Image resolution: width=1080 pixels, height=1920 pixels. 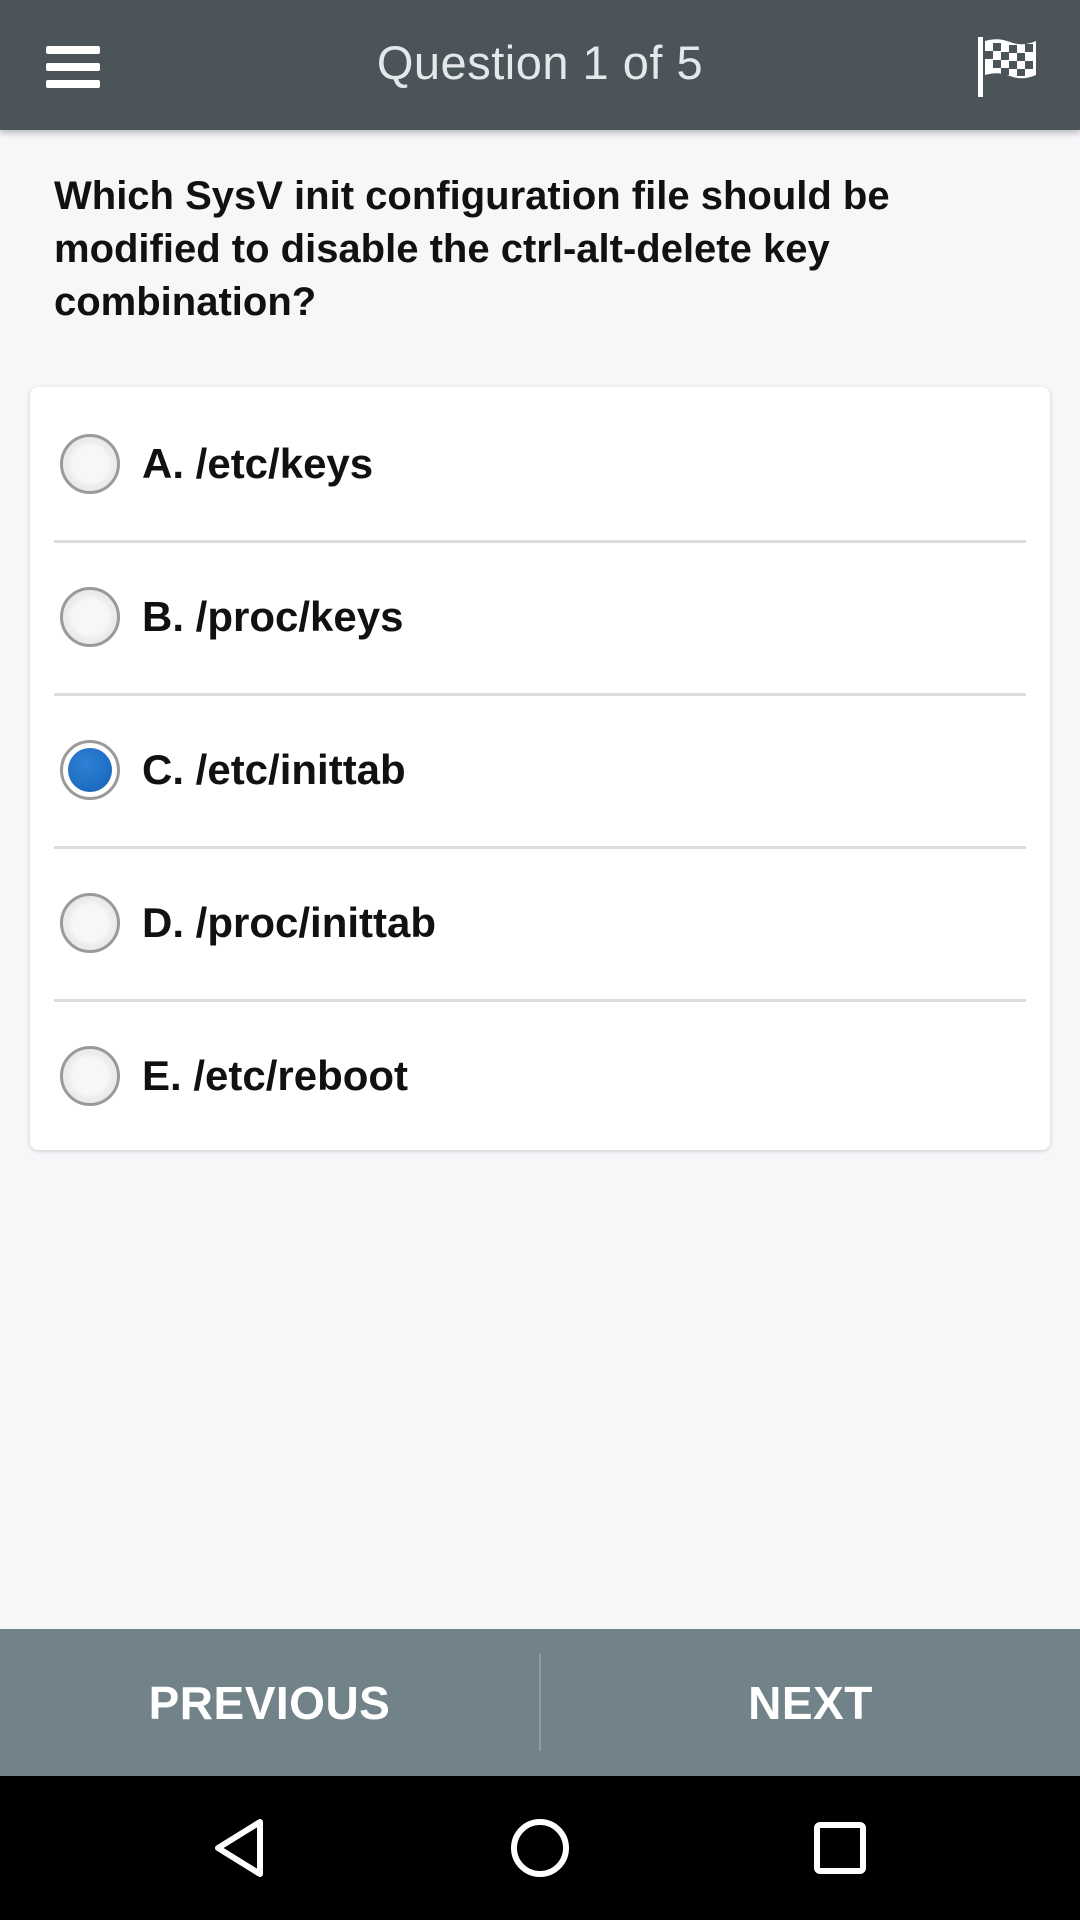 I want to click on option-label: B. /proc/keys, so click(x=273, y=616).